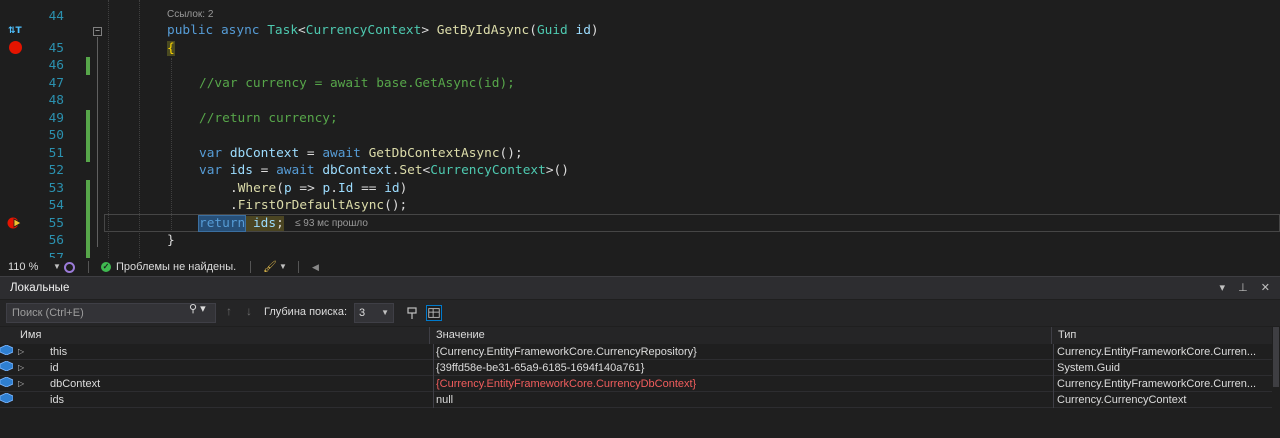  What do you see at coordinates (268, 118) in the screenshot?
I see `comment: //return currency;` at bounding box center [268, 118].